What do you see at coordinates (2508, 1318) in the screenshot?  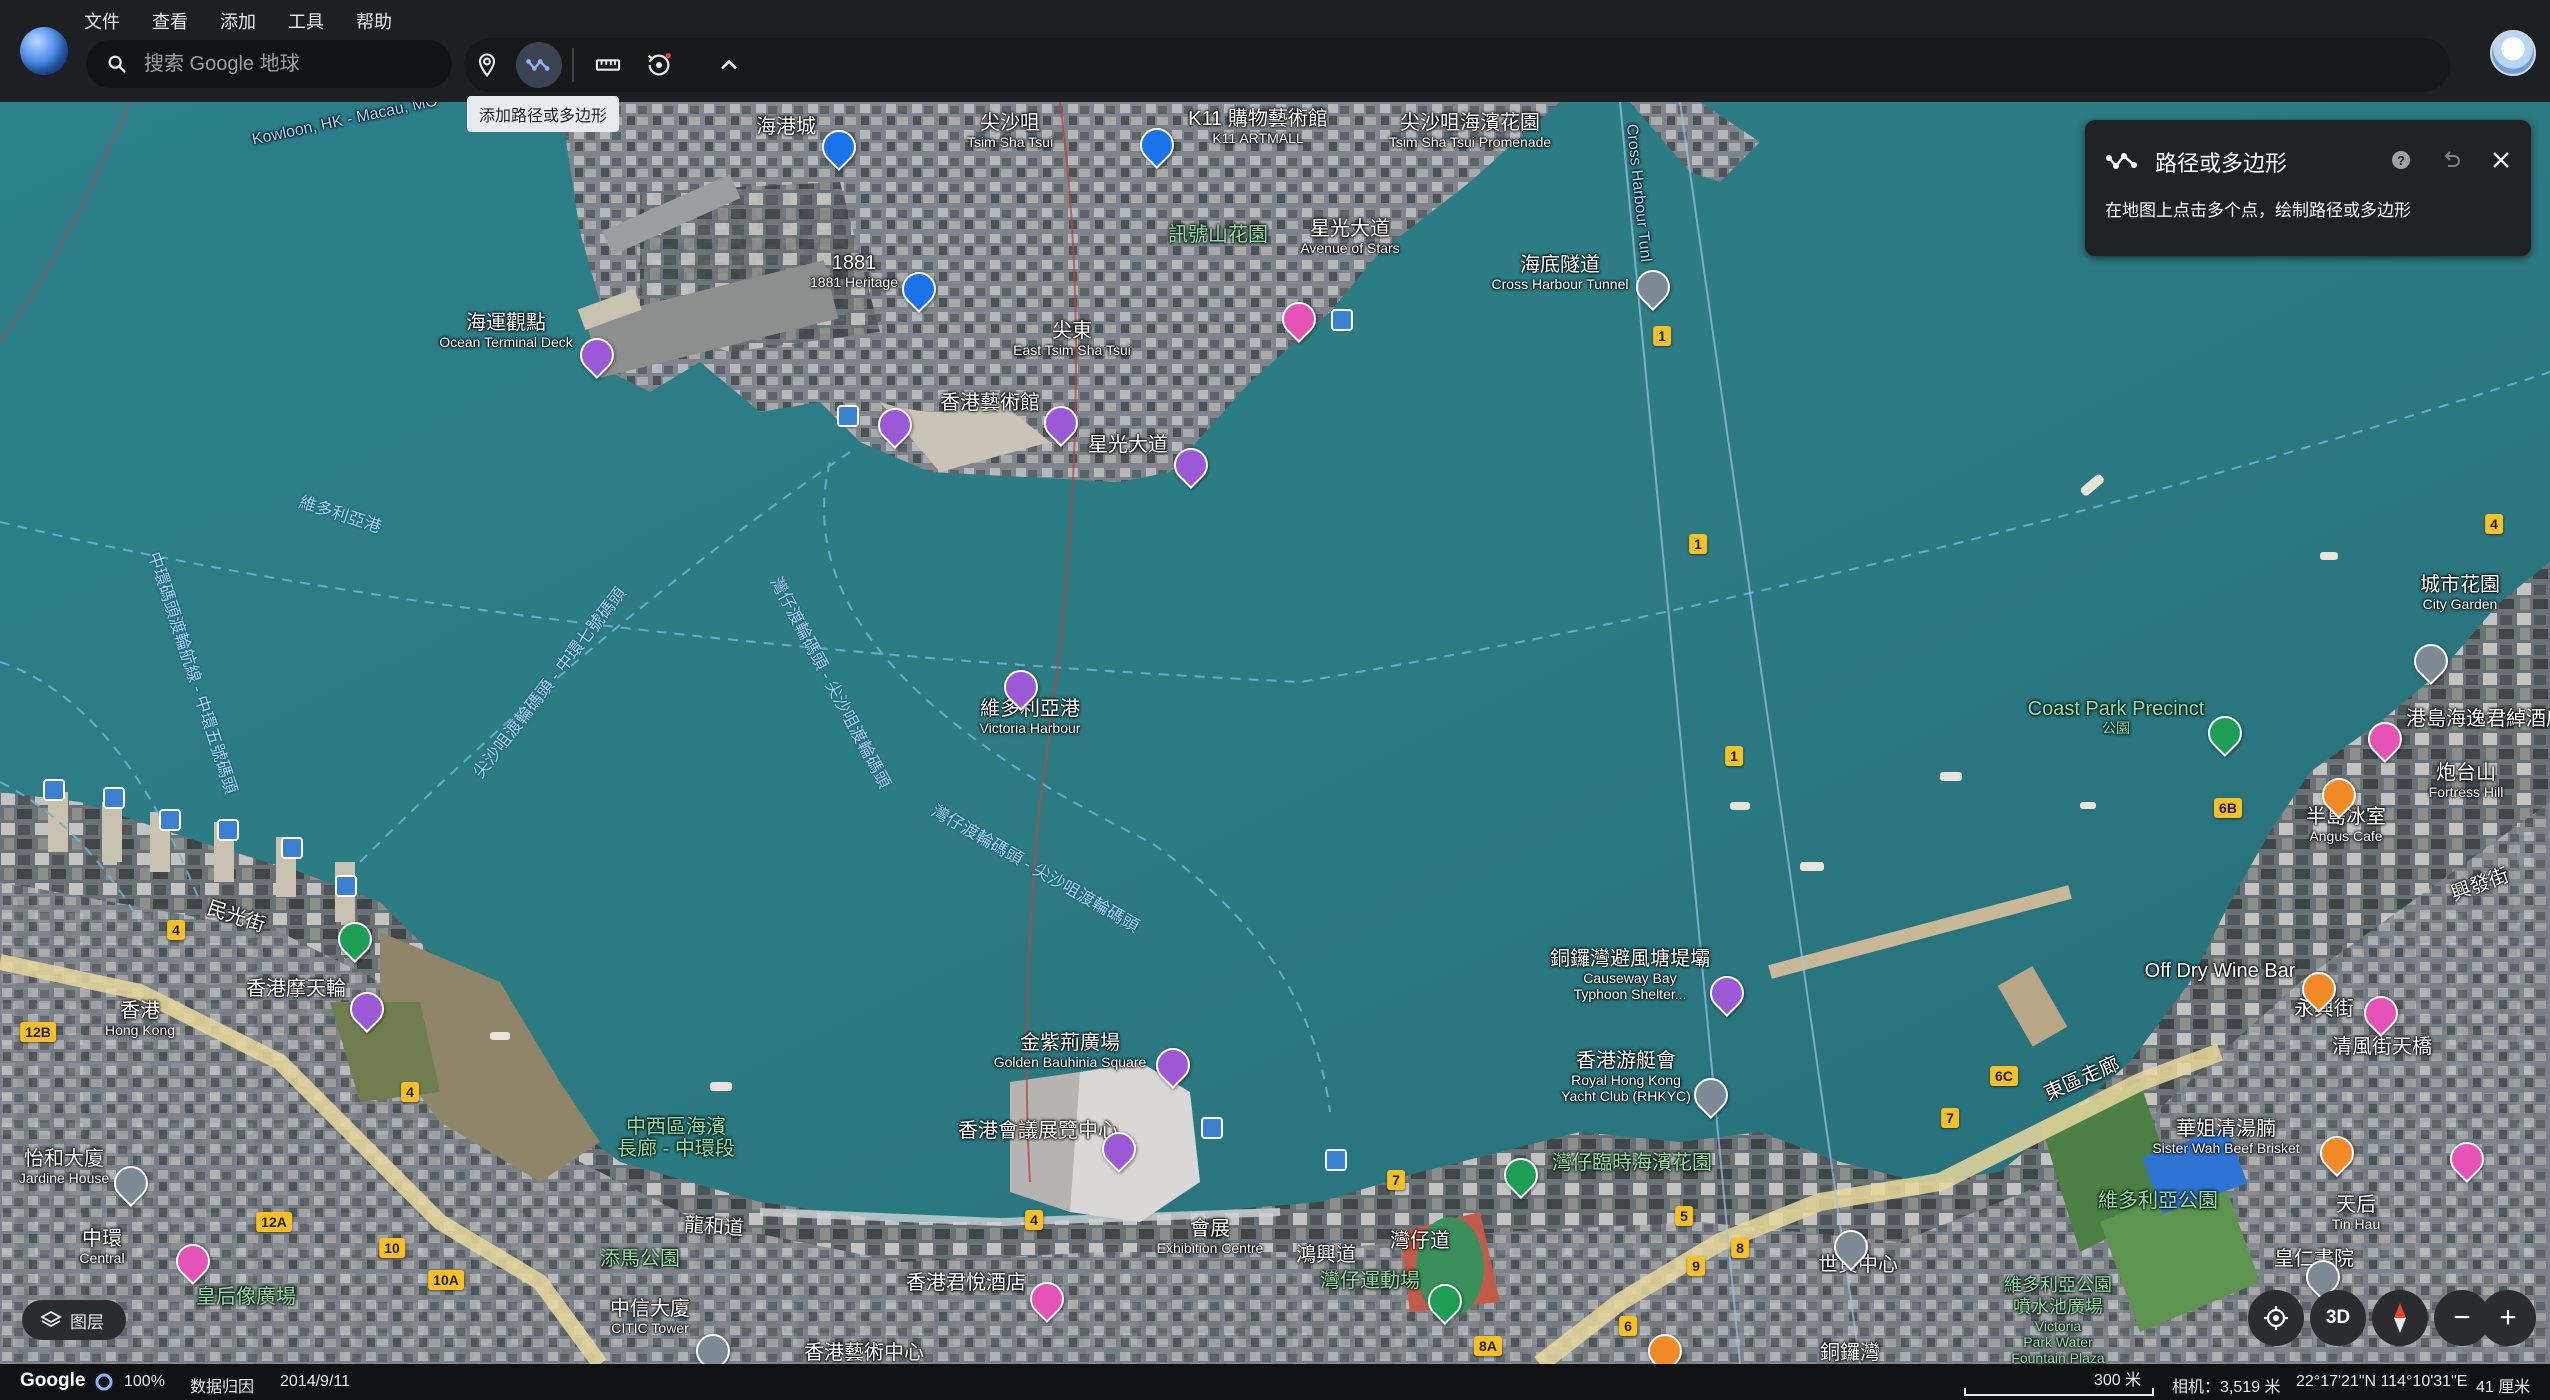 I see `zoom-in-button: +` at bounding box center [2508, 1318].